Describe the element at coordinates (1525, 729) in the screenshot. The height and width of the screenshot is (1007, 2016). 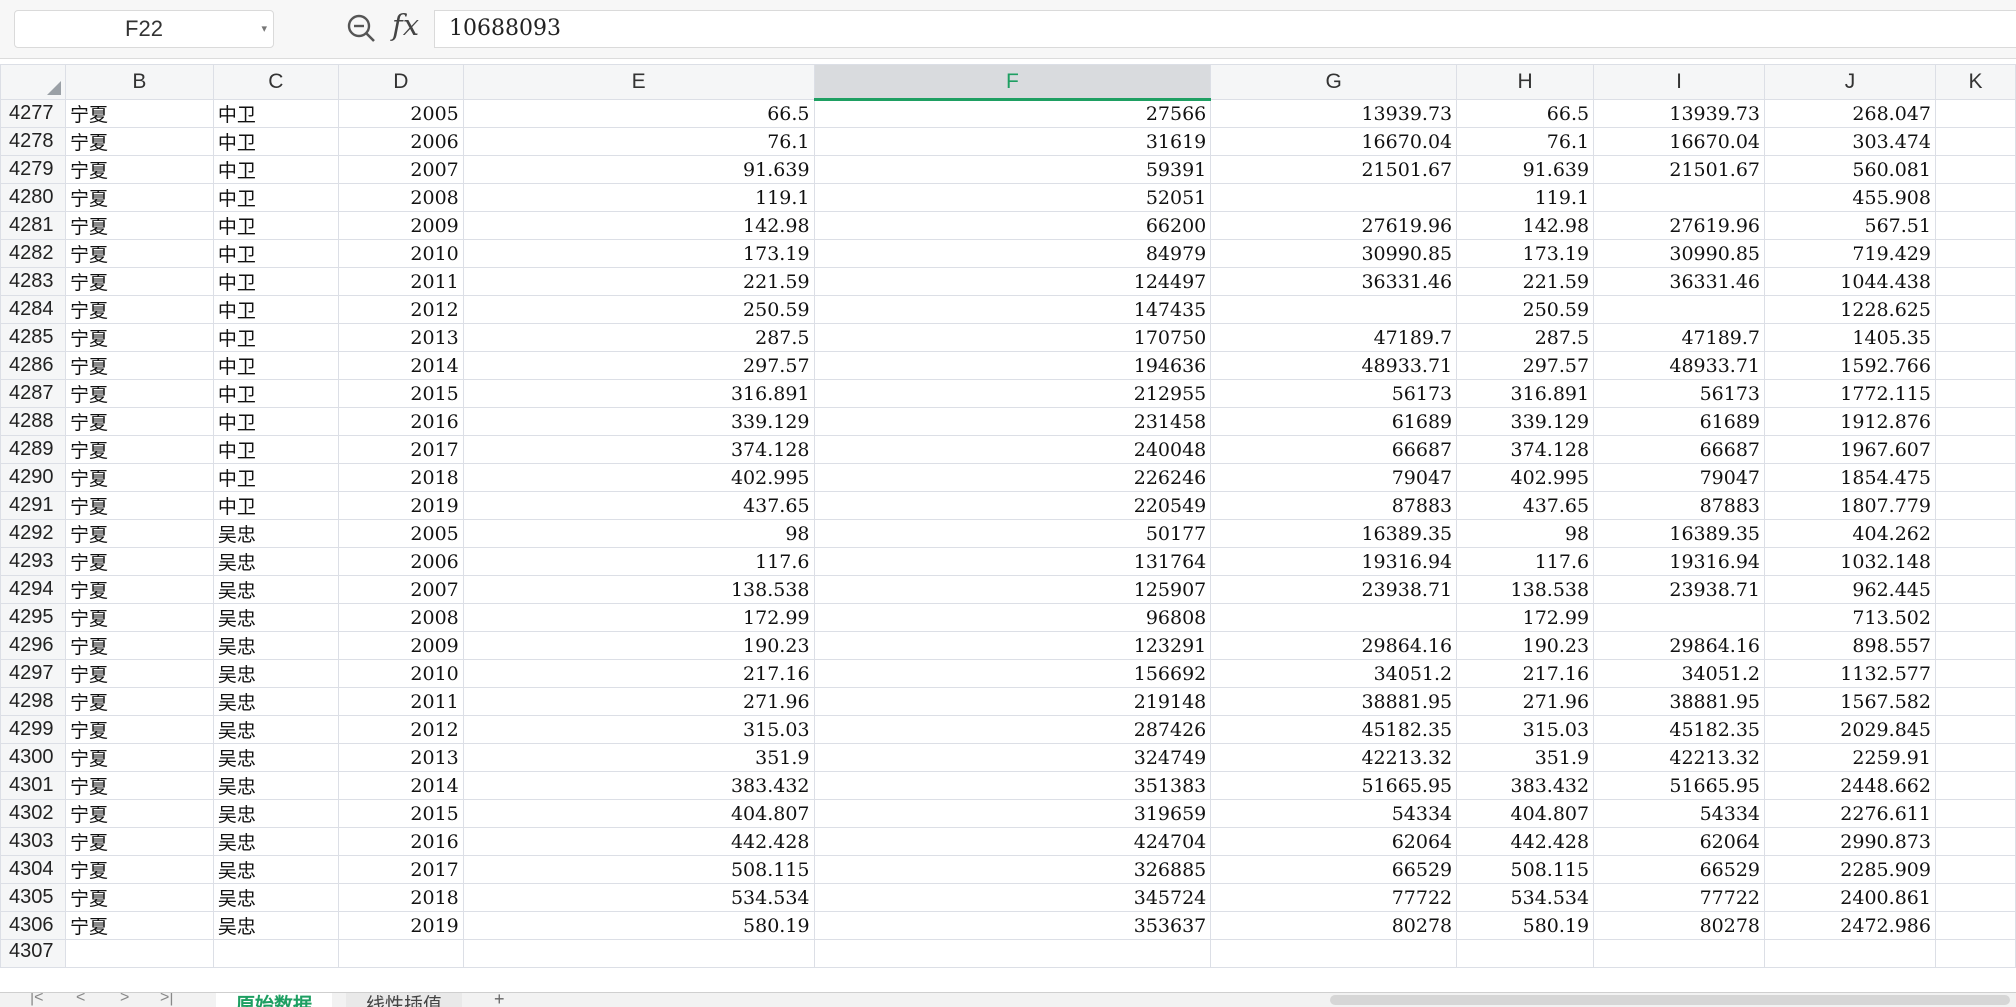
I see `cell-h: 315.03` at that location.